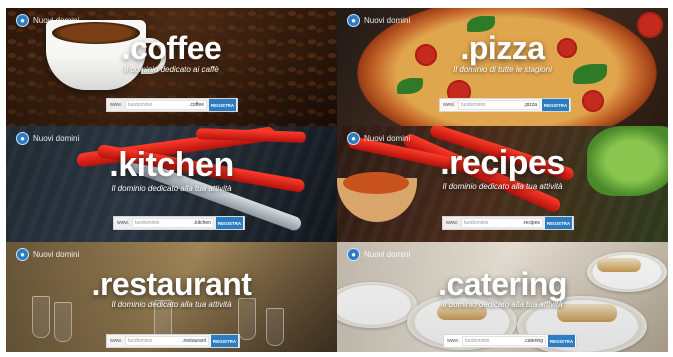 The width and height of the screenshot is (673, 357). I want to click on domain-extension: .restaurant, so click(194, 341).